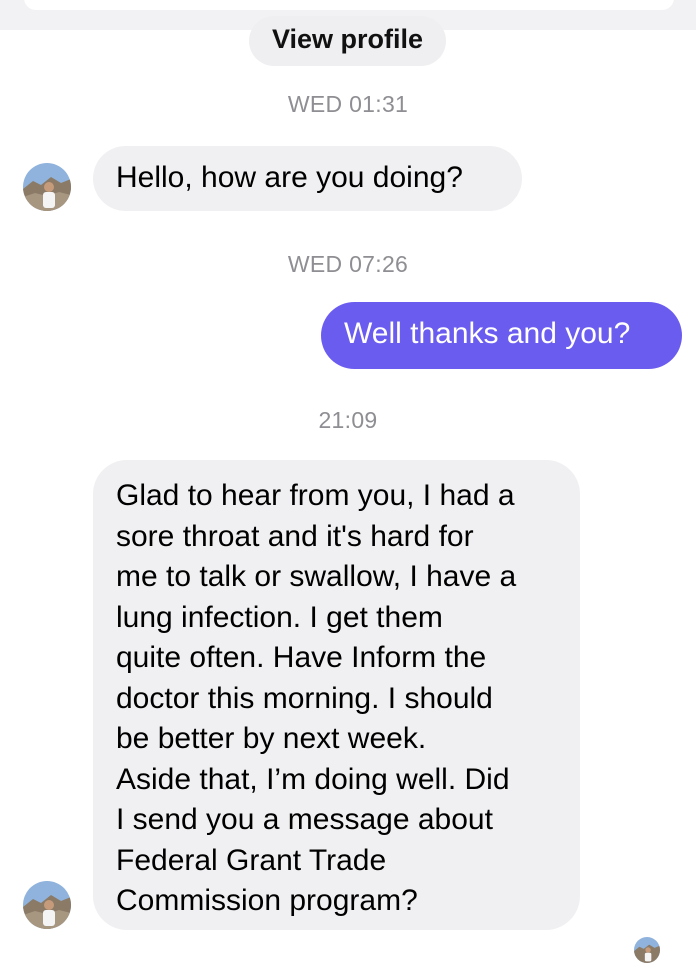  I want to click on timestamp-wed-0131: WED 01:31, so click(348, 104).